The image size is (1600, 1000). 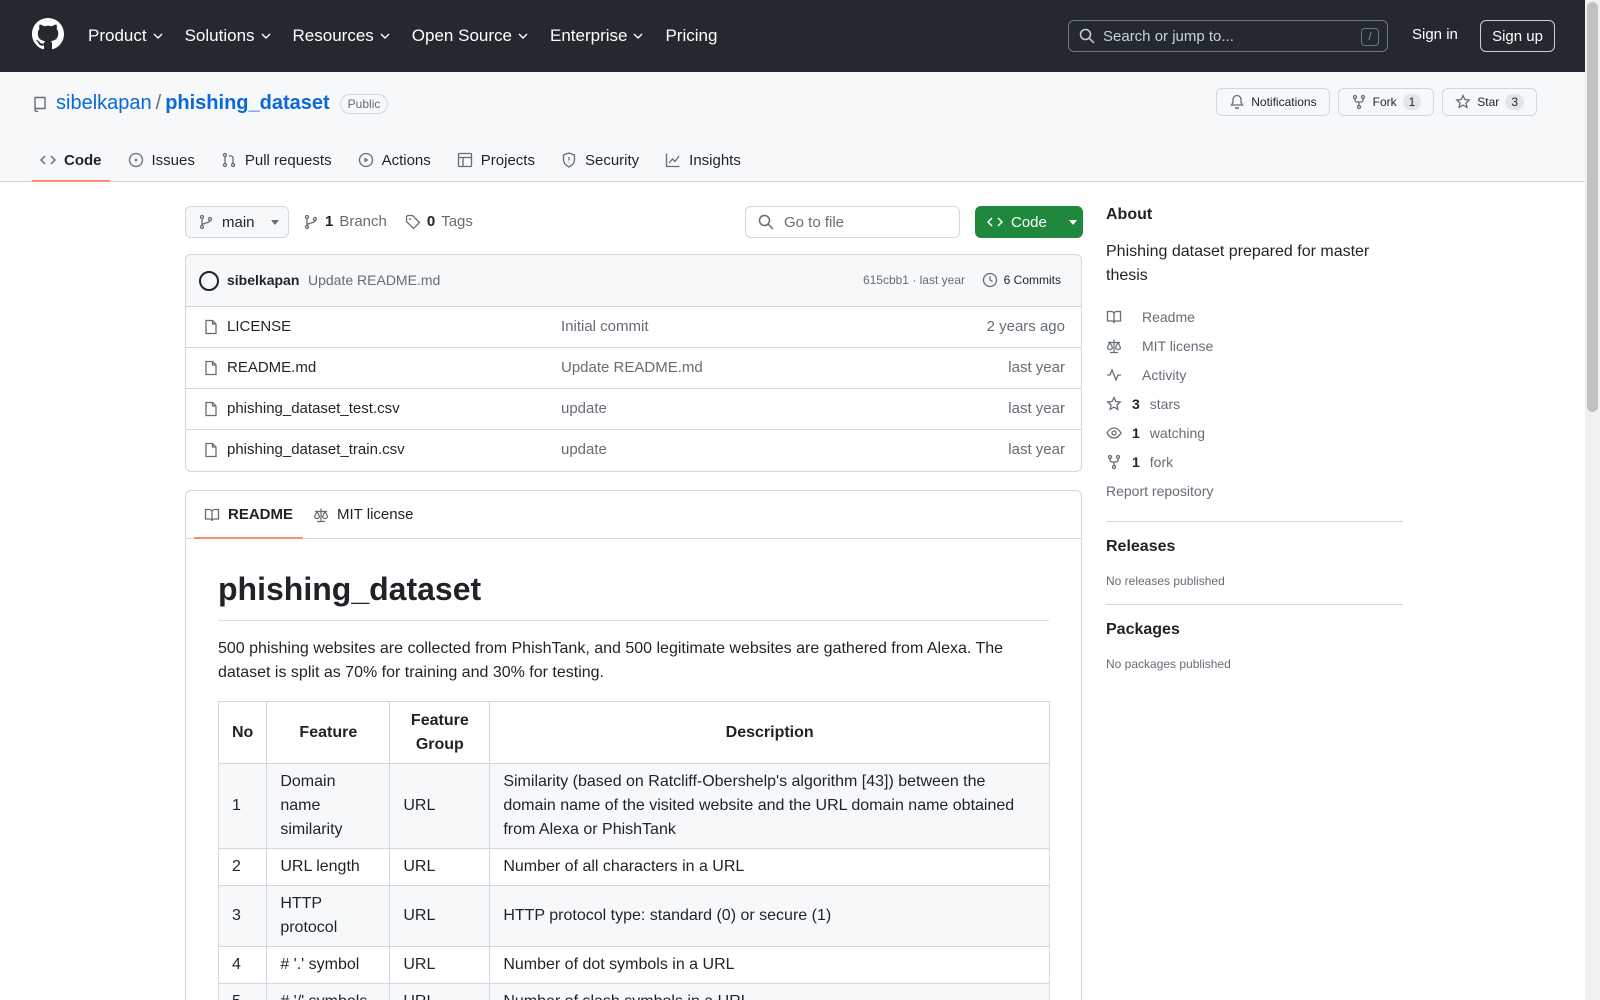 I want to click on nav-enterprise: Enterprise, so click(x=596, y=36).